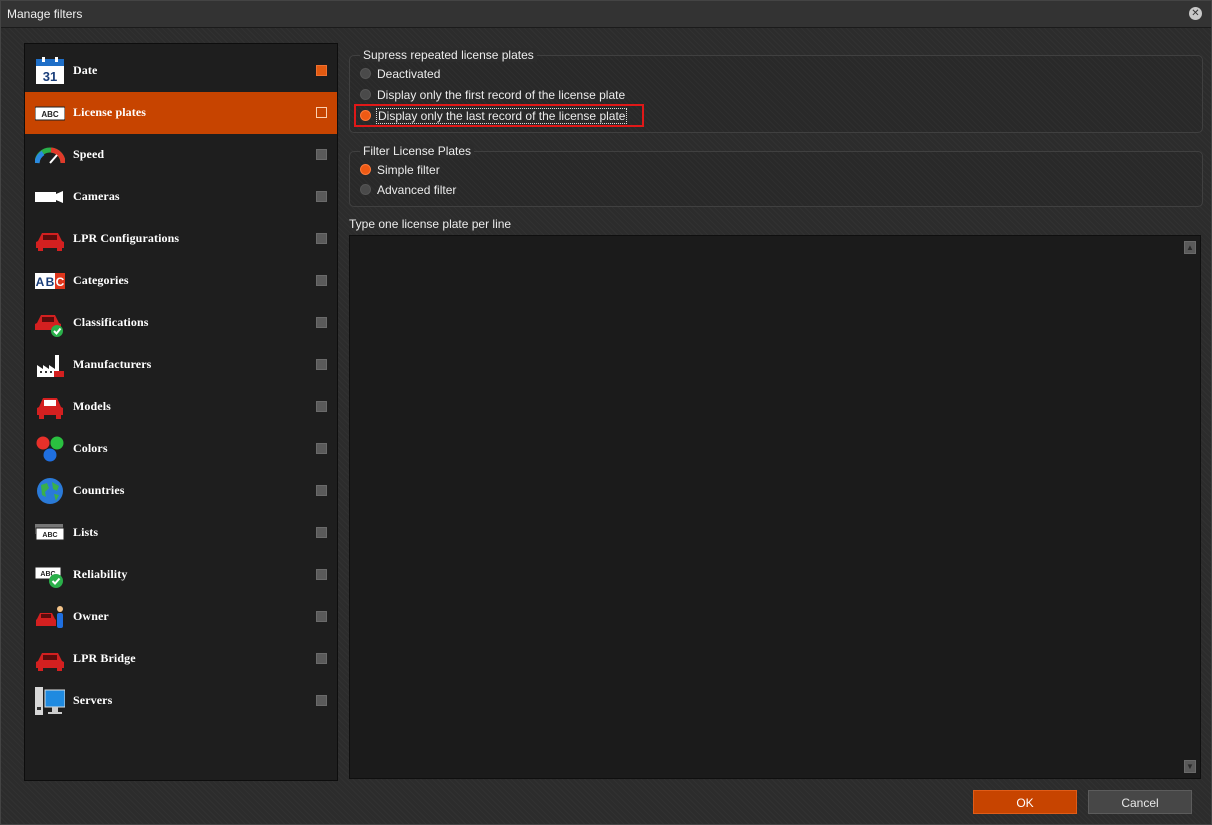  I want to click on sidebar-item-owner: Owner, so click(181, 617).